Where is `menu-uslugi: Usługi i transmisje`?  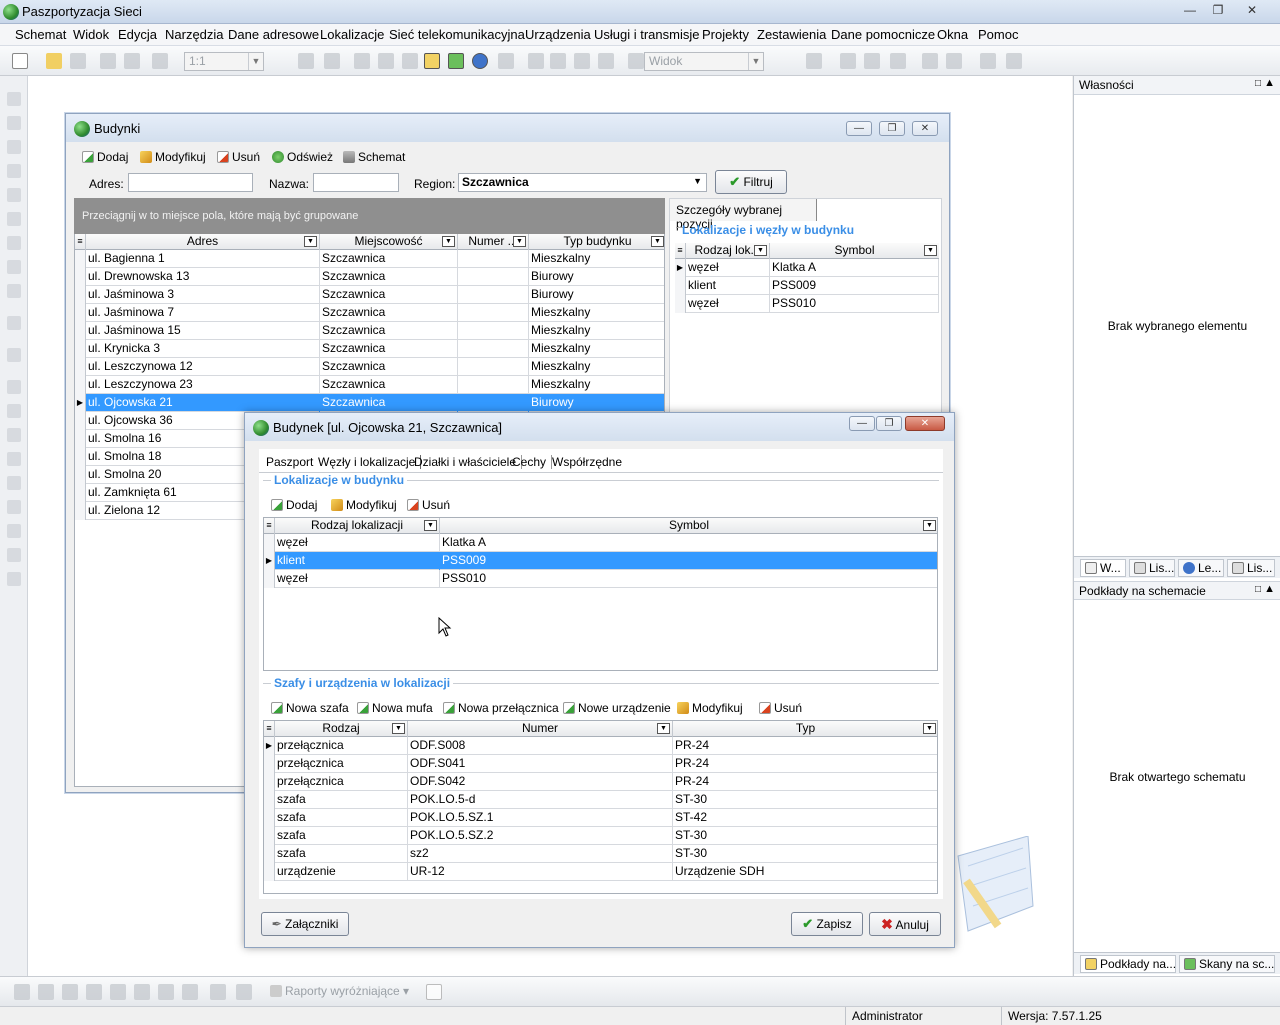
menu-uslugi: Usługi i transmisje is located at coordinates (646, 34).